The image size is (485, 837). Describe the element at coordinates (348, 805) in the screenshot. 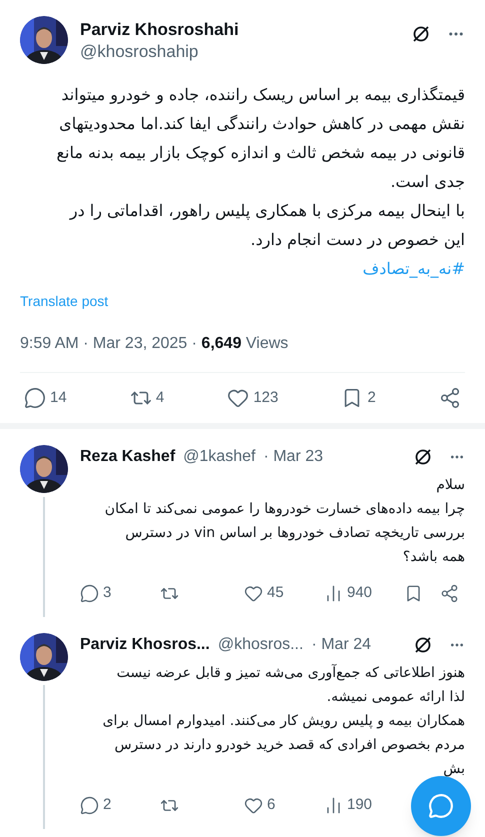

I see `views-button: 190` at that location.